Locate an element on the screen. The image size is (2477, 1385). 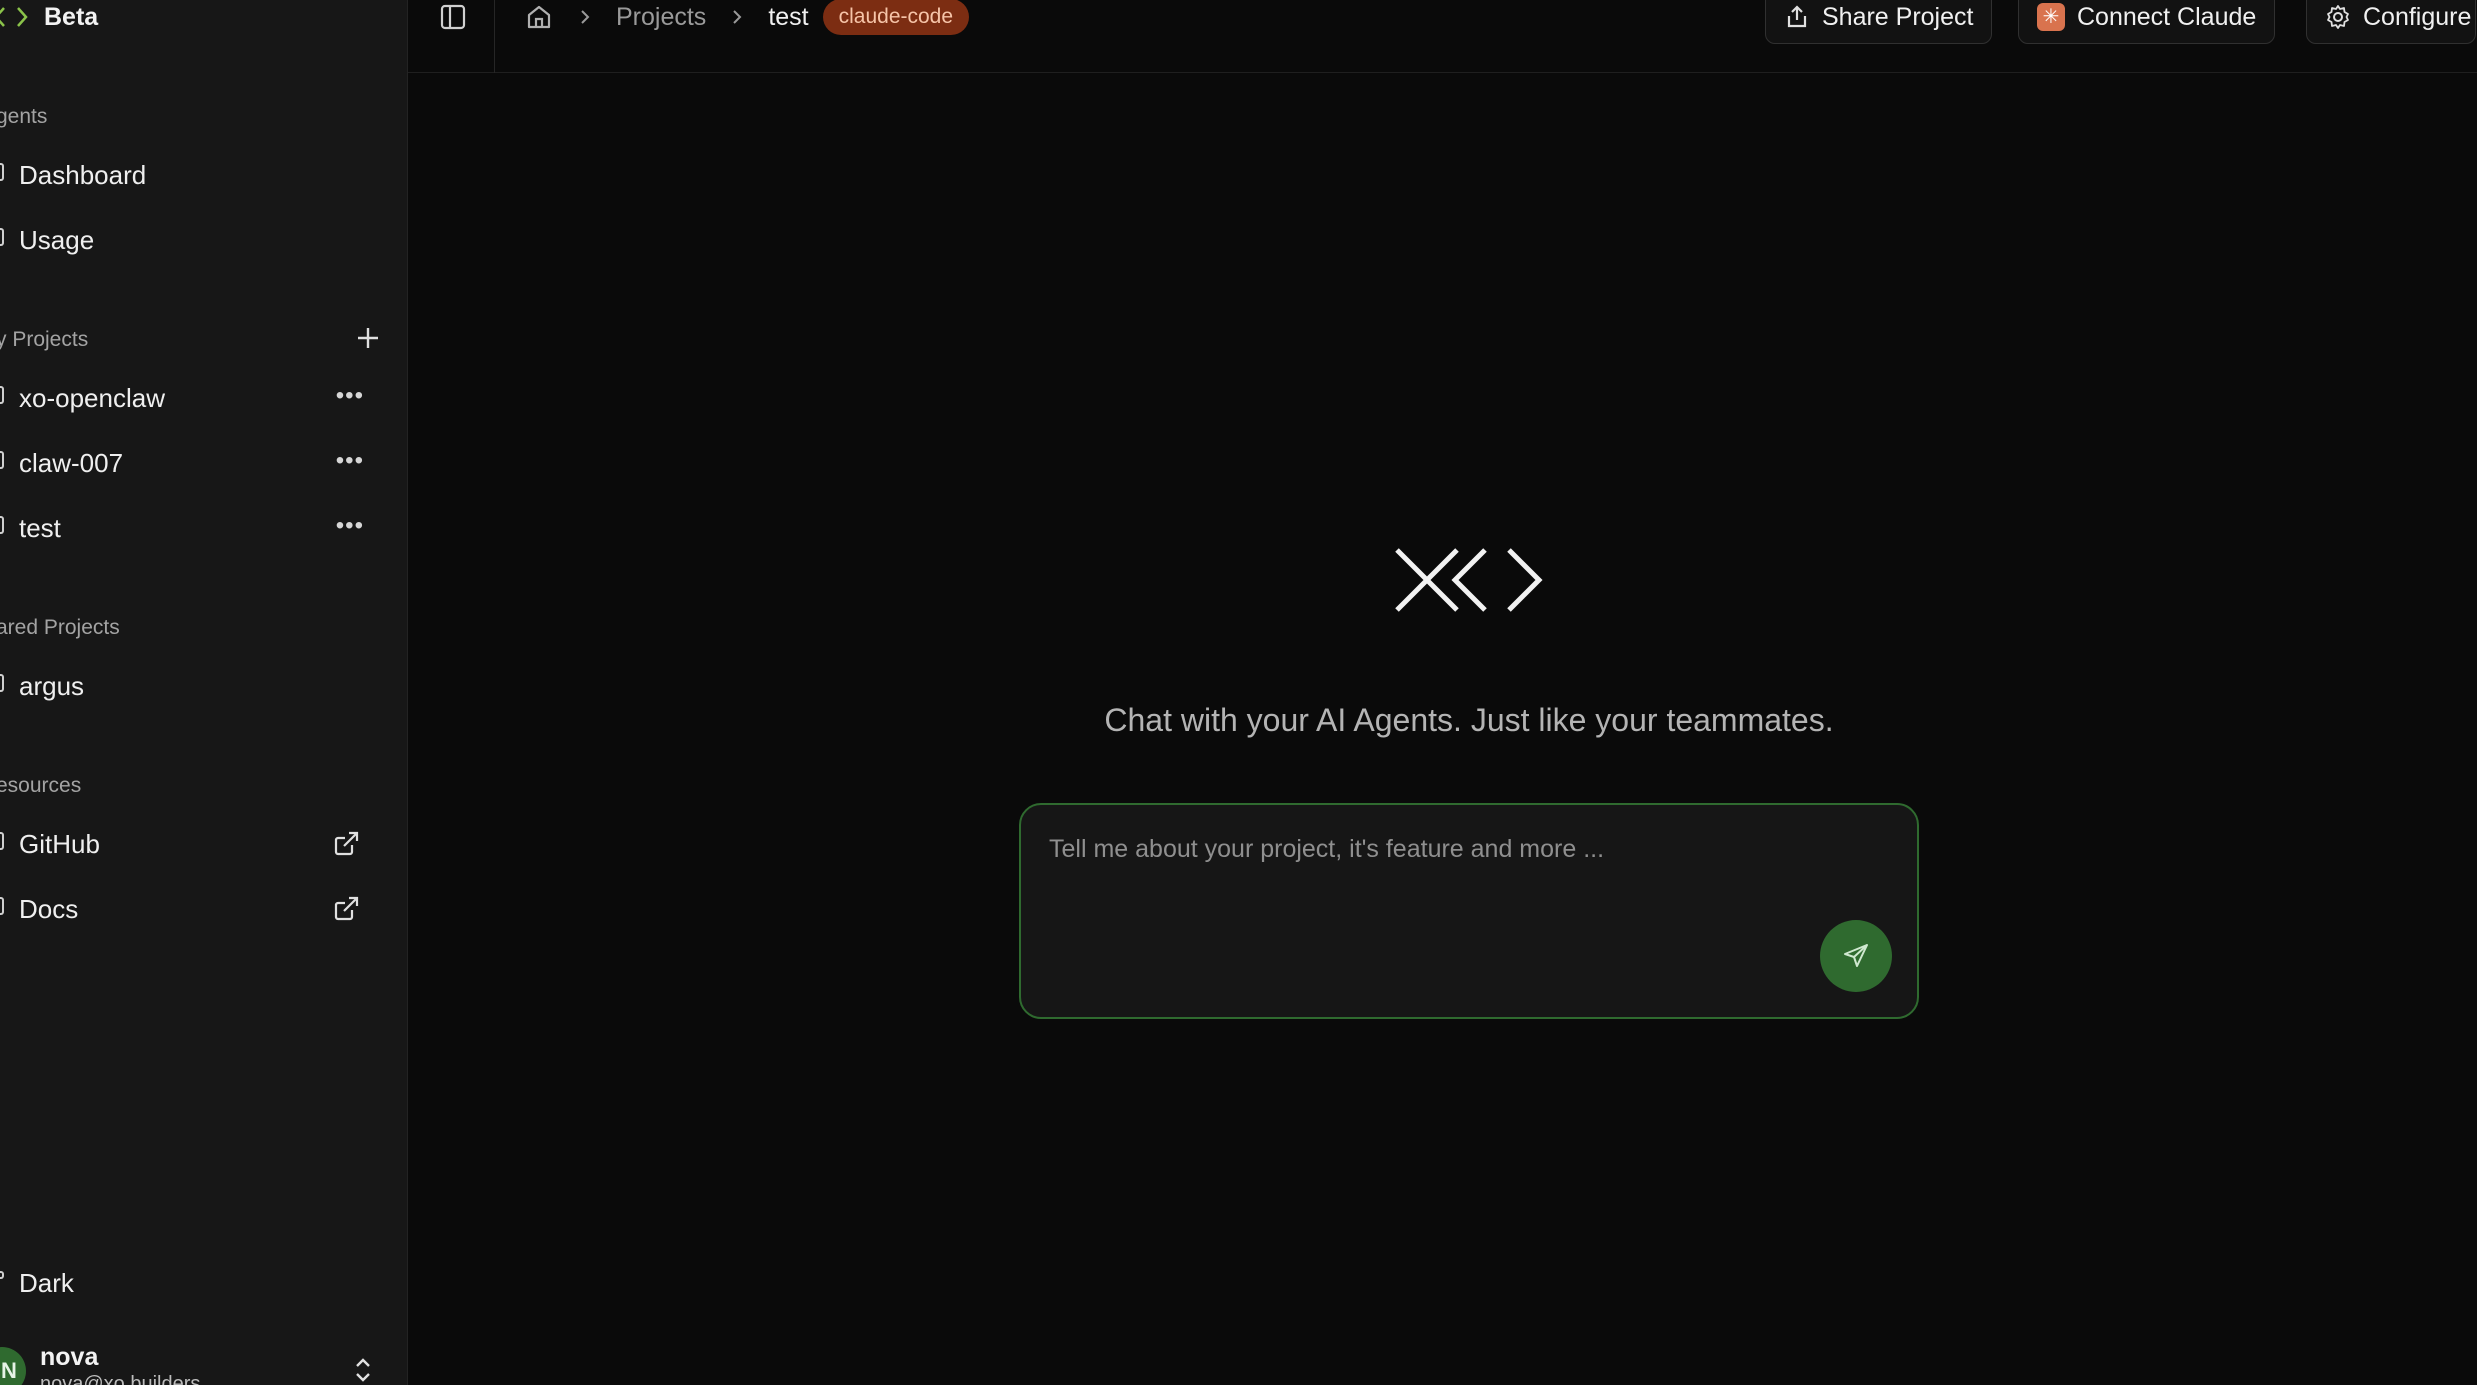
brand: Beta is located at coordinates (49, 17).